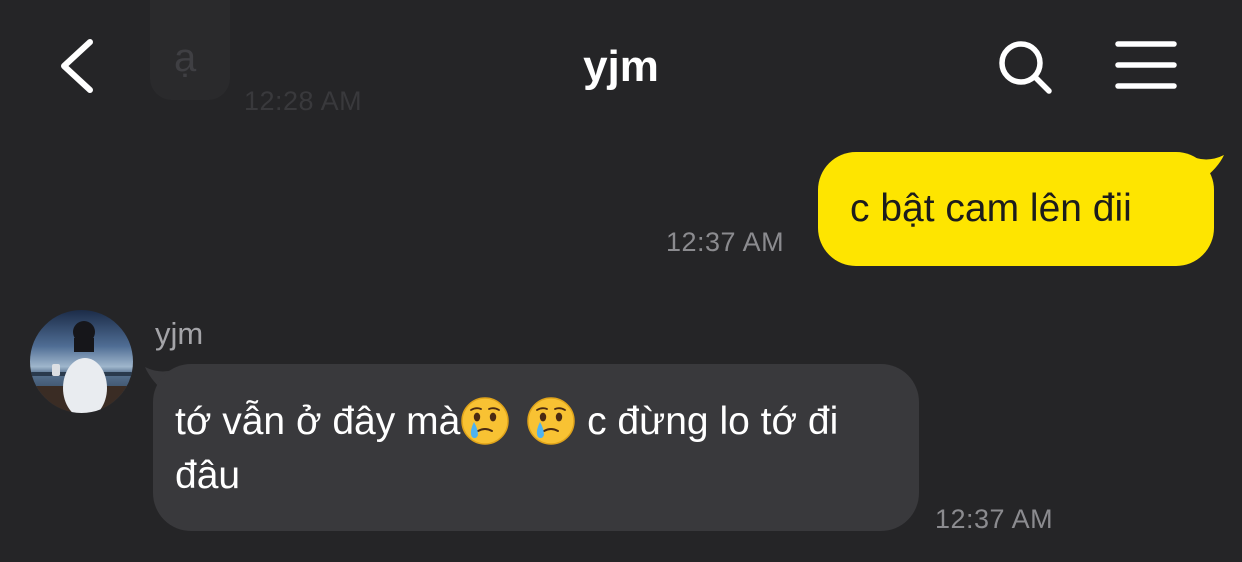  I want to click on hamburger-menu-icon, so click(1146, 65).